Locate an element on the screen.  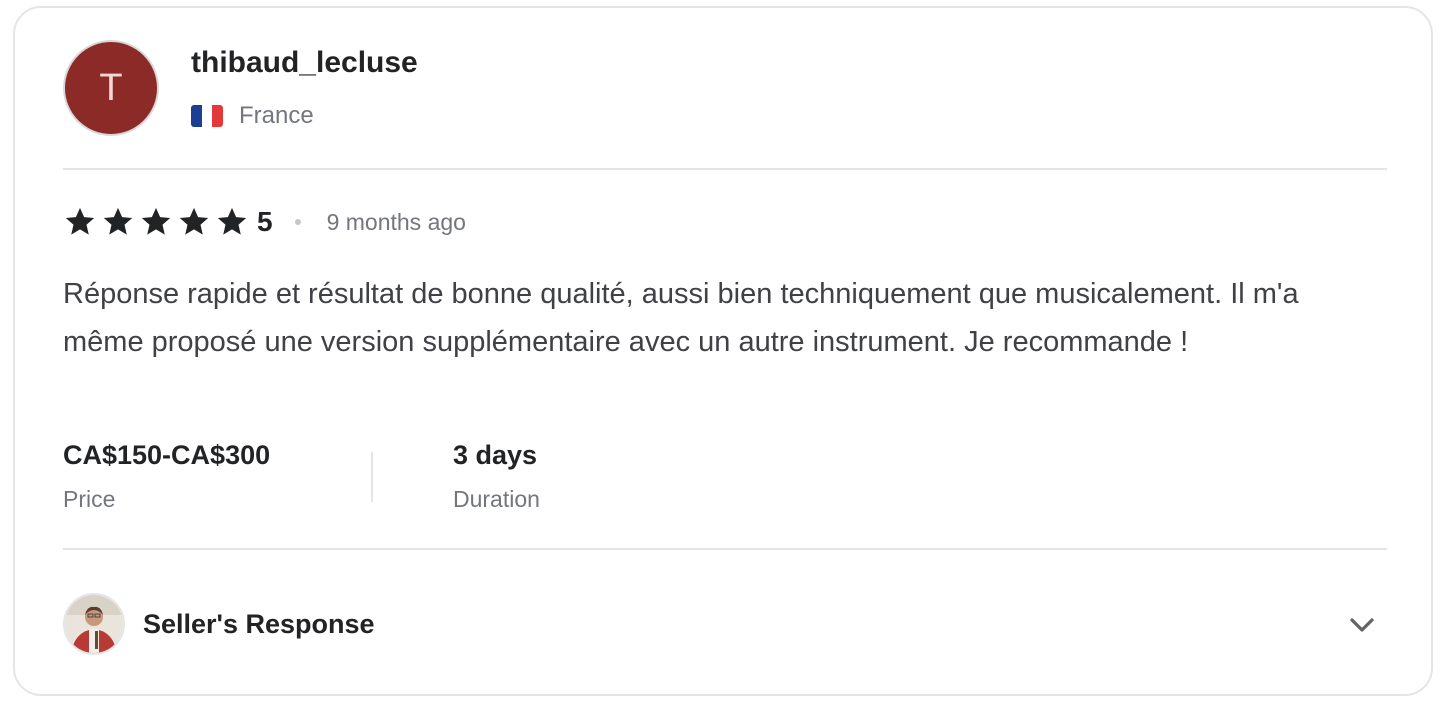
star-rating is located at coordinates (156, 222).